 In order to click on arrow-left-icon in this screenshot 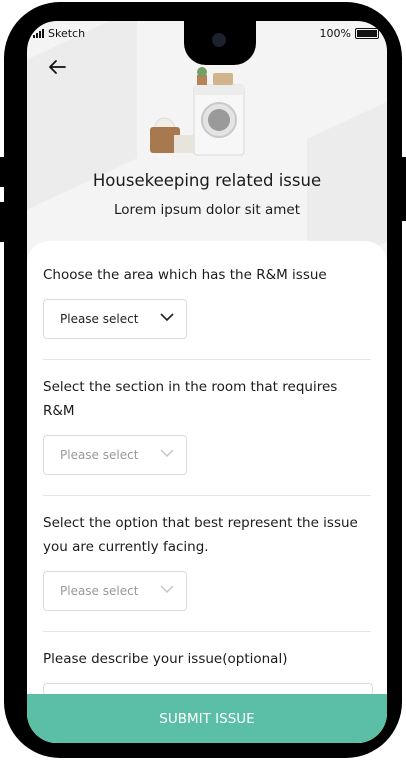, I will do `click(57, 67)`.